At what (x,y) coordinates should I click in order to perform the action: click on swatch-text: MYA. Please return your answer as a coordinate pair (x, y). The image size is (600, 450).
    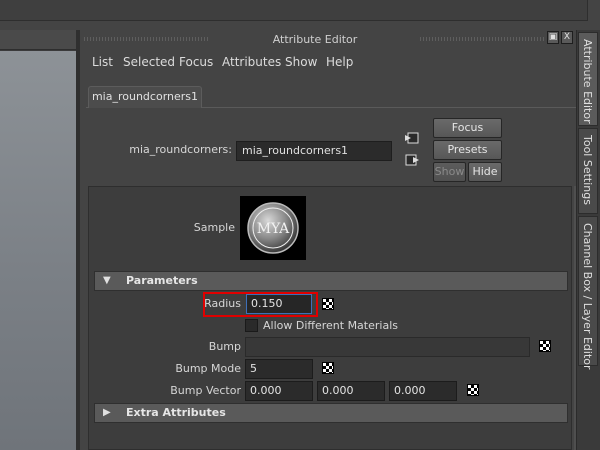
    Looking at the image, I should click on (273, 229).